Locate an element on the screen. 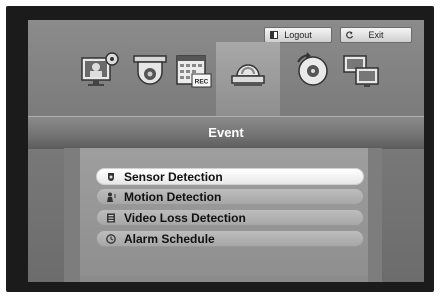 The width and height of the screenshot is (440, 298). menu-item-alarm-schedule: Alarm Schedule is located at coordinates (230, 238).